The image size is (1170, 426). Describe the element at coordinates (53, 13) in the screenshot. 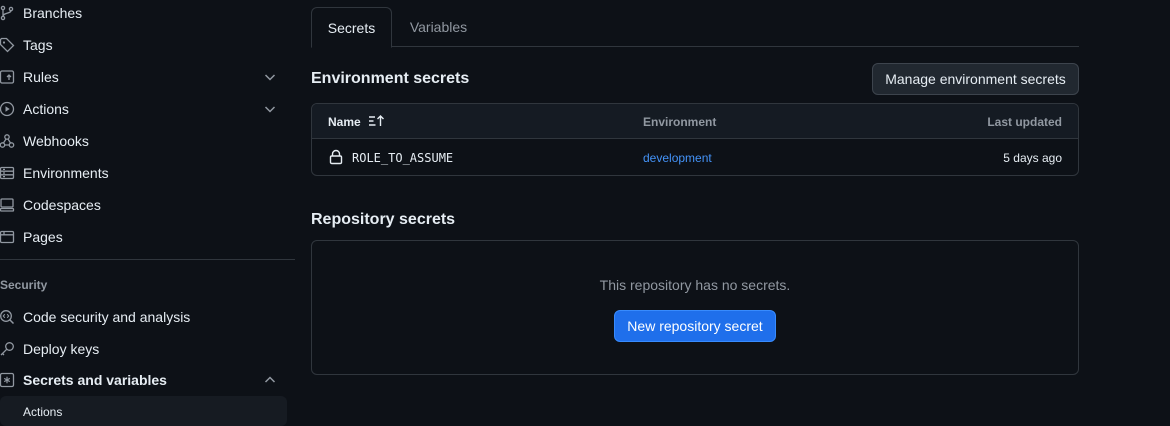

I see `sidebar-item-label: Branches` at that location.